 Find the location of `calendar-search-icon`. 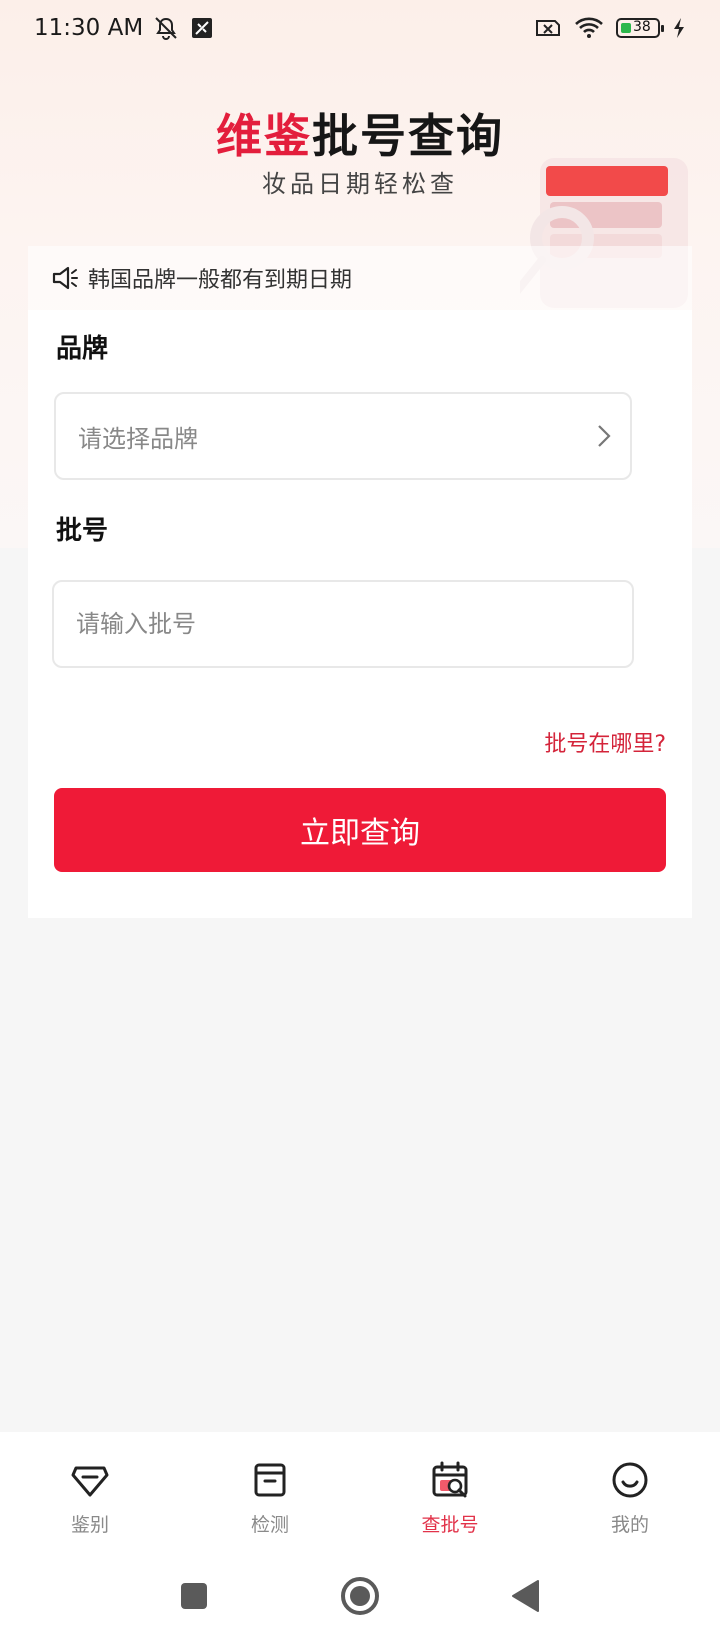

calendar-search-icon is located at coordinates (450, 1479).